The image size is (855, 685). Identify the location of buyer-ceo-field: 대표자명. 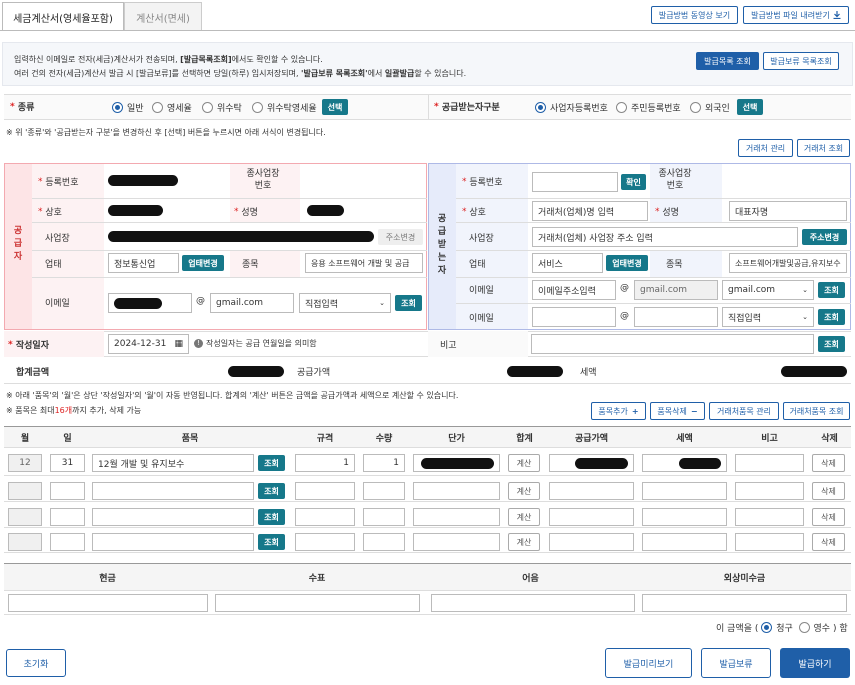
(788, 211).